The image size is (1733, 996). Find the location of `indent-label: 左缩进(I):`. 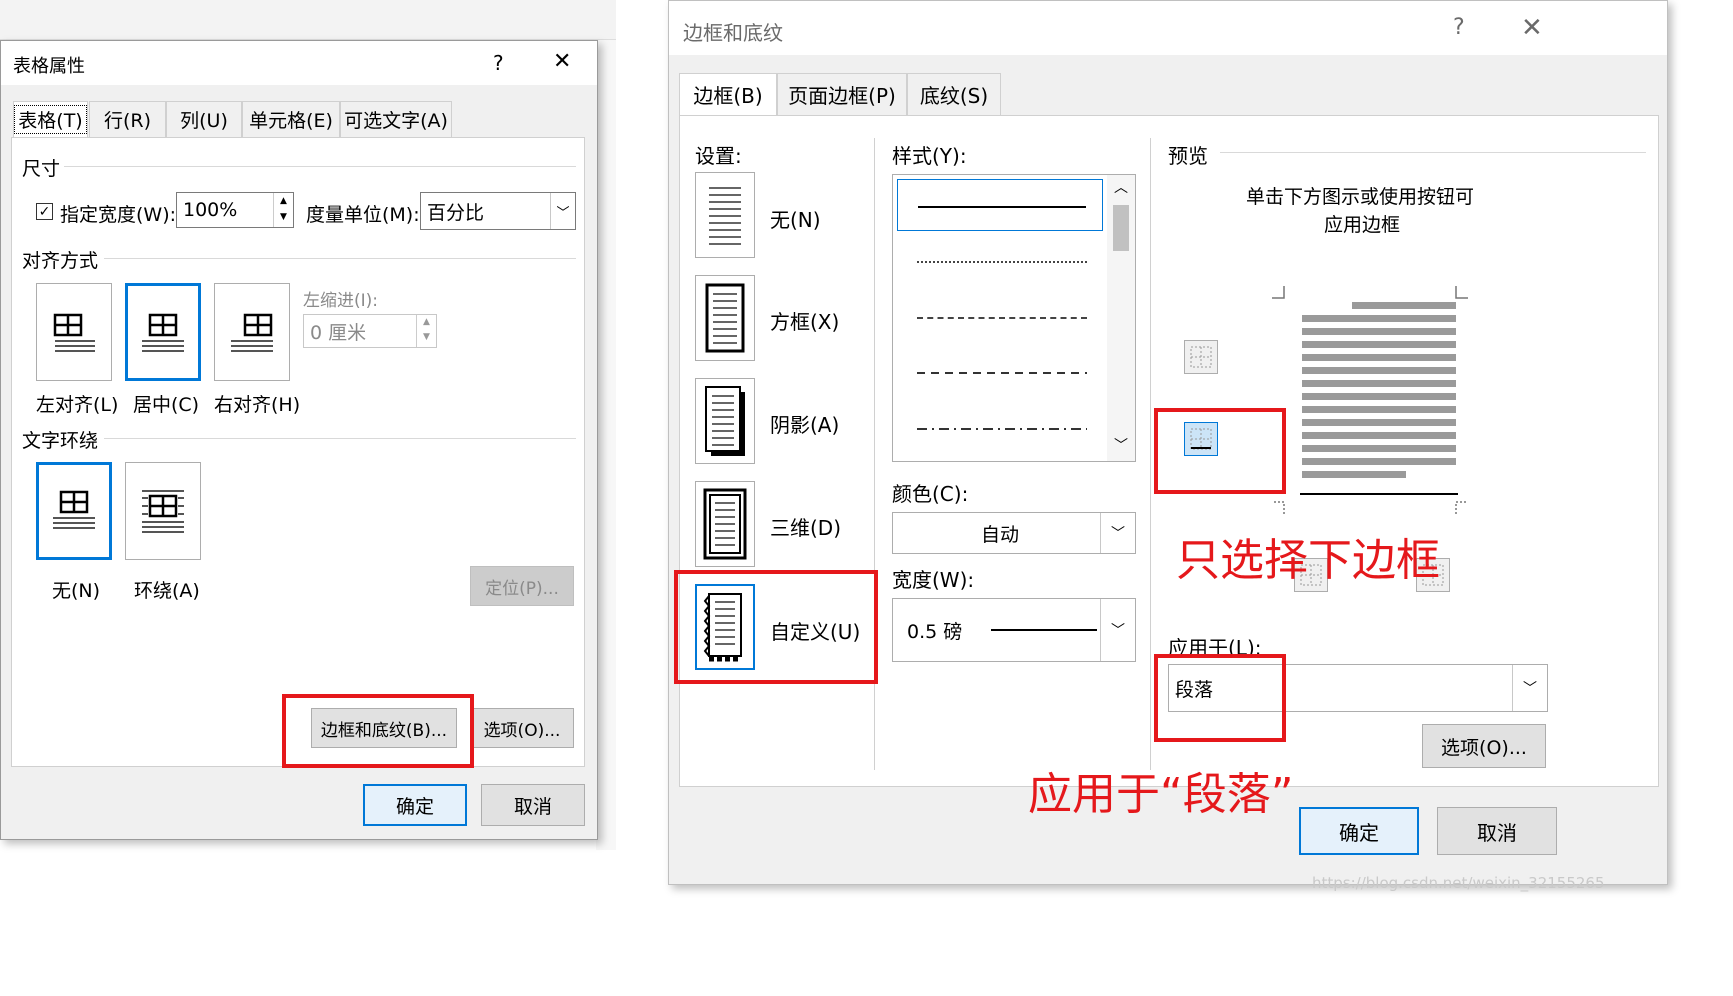

indent-label: 左缩进(I): is located at coordinates (341, 301).